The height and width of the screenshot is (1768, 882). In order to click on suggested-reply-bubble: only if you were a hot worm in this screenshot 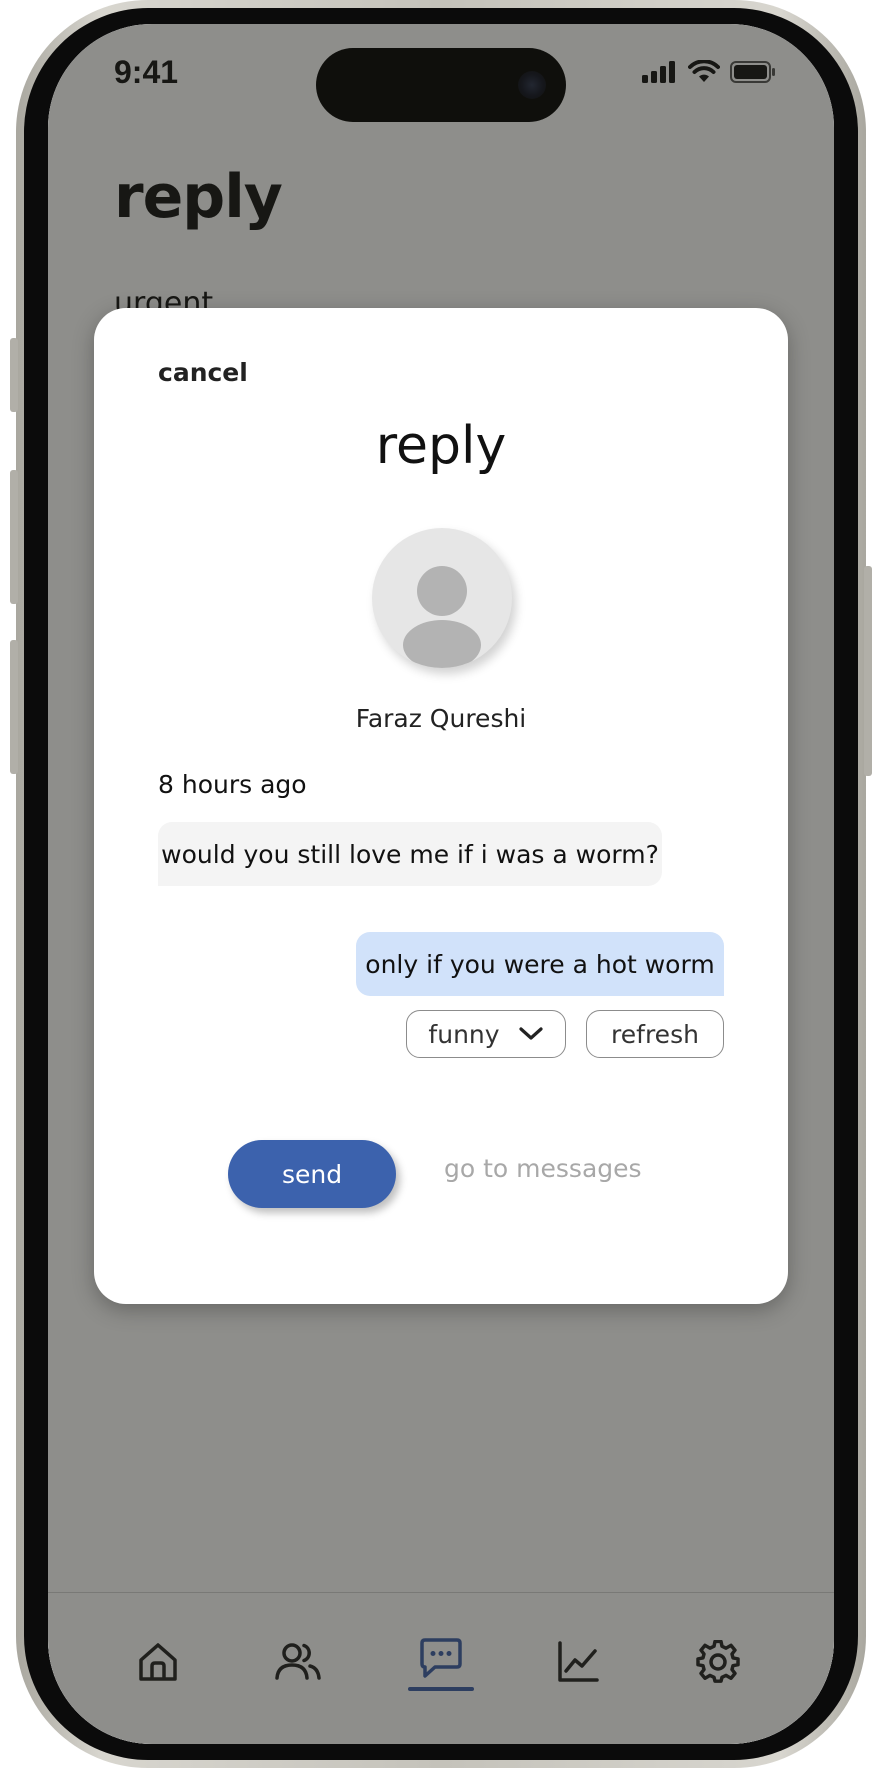, I will do `click(540, 964)`.